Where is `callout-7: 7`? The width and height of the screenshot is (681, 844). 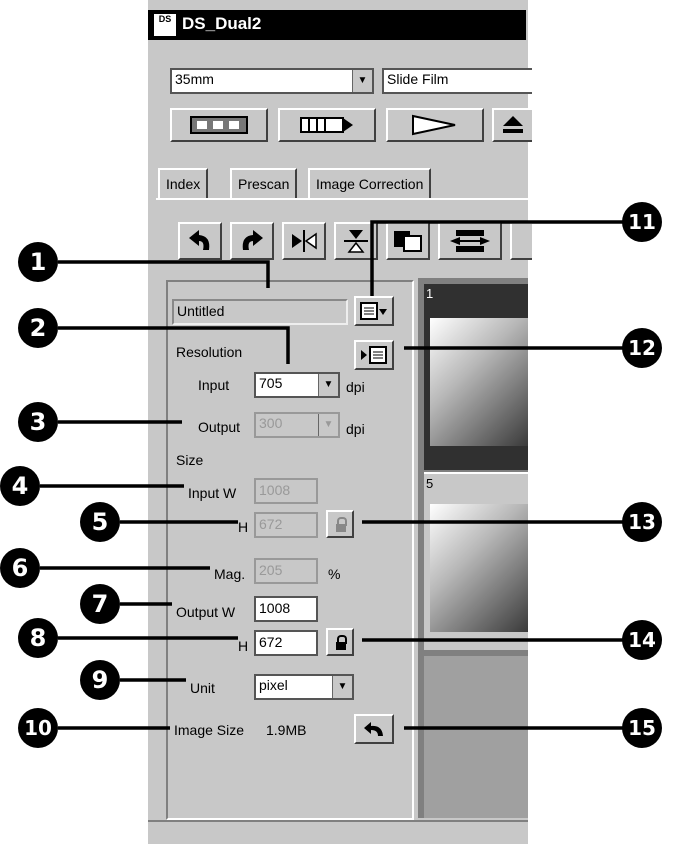
callout-7: 7 is located at coordinates (100, 604).